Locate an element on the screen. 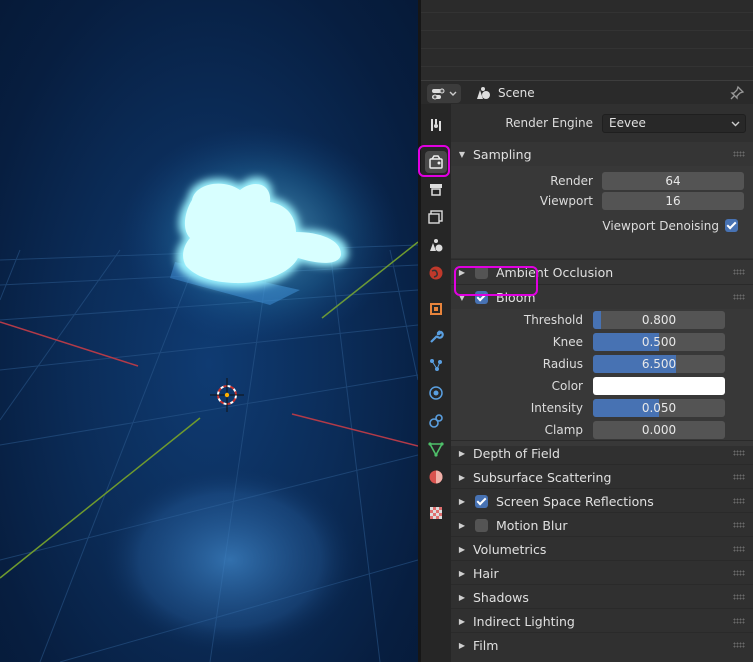 Image resolution: width=753 pixels, height=662 pixels. tab-physics is located at coordinates (436, 393).